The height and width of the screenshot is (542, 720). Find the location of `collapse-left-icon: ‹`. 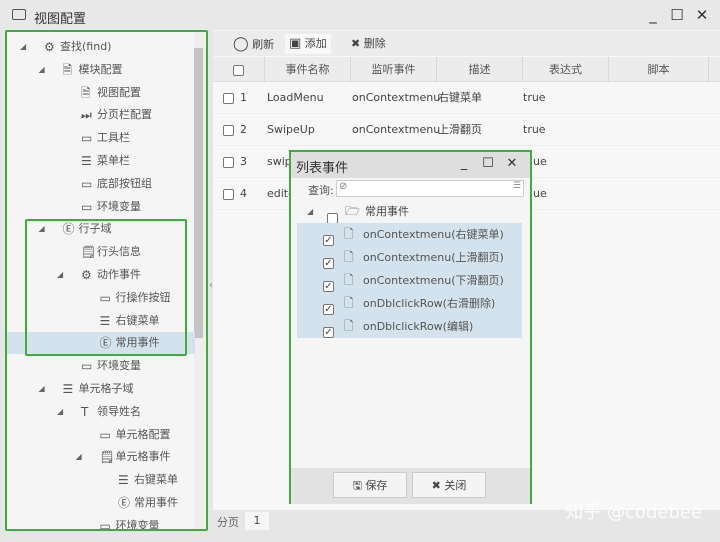

collapse-left-icon: ‹ is located at coordinates (211, 285).